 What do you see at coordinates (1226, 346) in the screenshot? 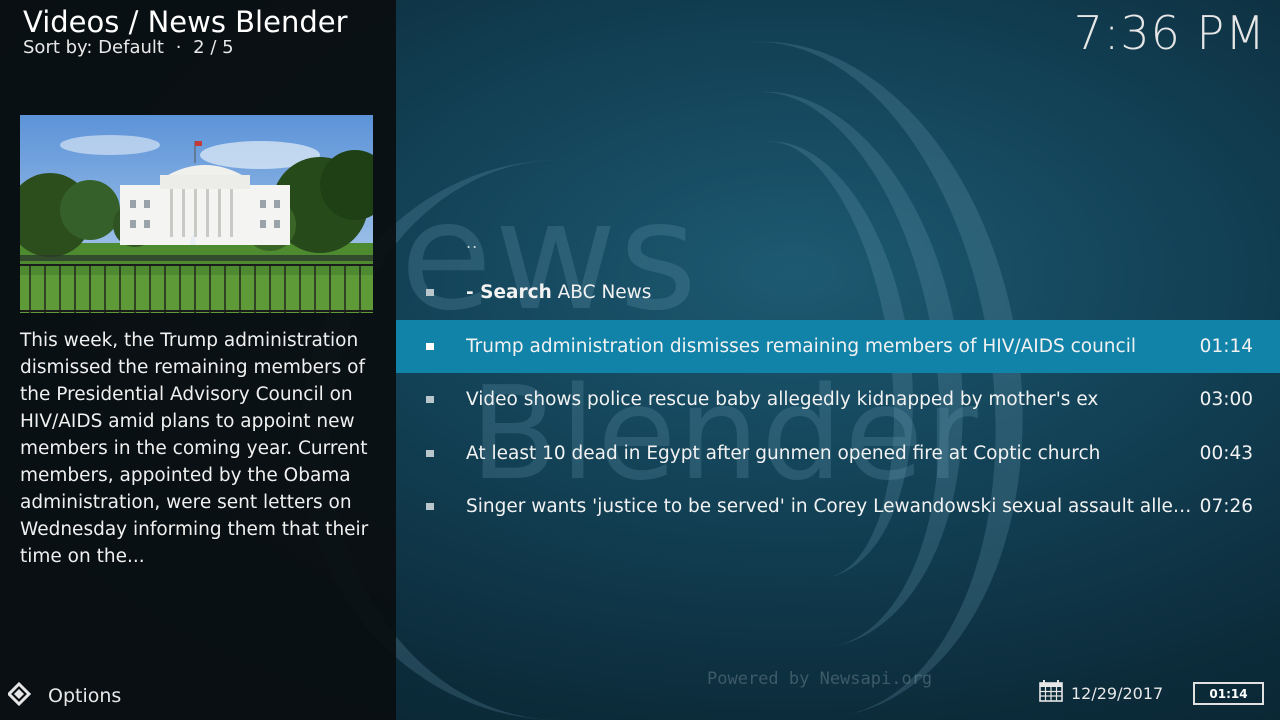
I see `list-item-duration: 01:14` at bounding box center [1226, 346].